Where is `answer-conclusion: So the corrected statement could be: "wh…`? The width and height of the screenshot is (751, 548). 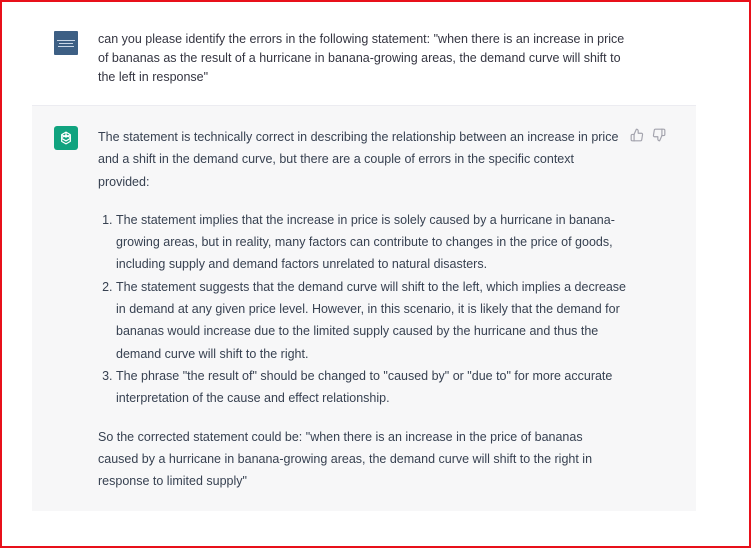 answer-conclusion: So the corrected statement could be: "wh… is located at coordinates (345, 459).